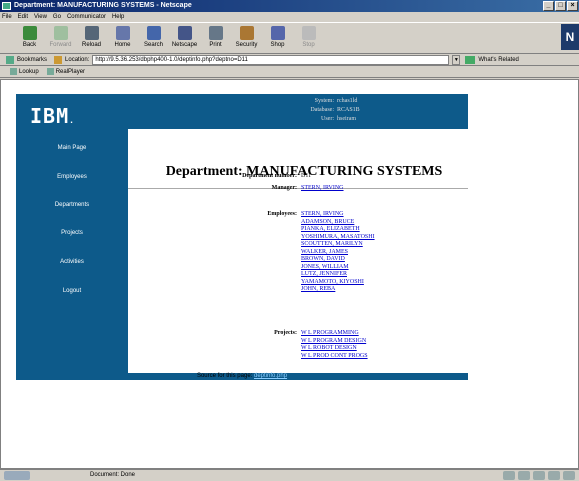 The width and height of the screenshot is (579, 481). Describe the element at coordinates (332, 245) in the screenshot. I see `employee-link: SCOUTTEN, MARILYN` at that location.